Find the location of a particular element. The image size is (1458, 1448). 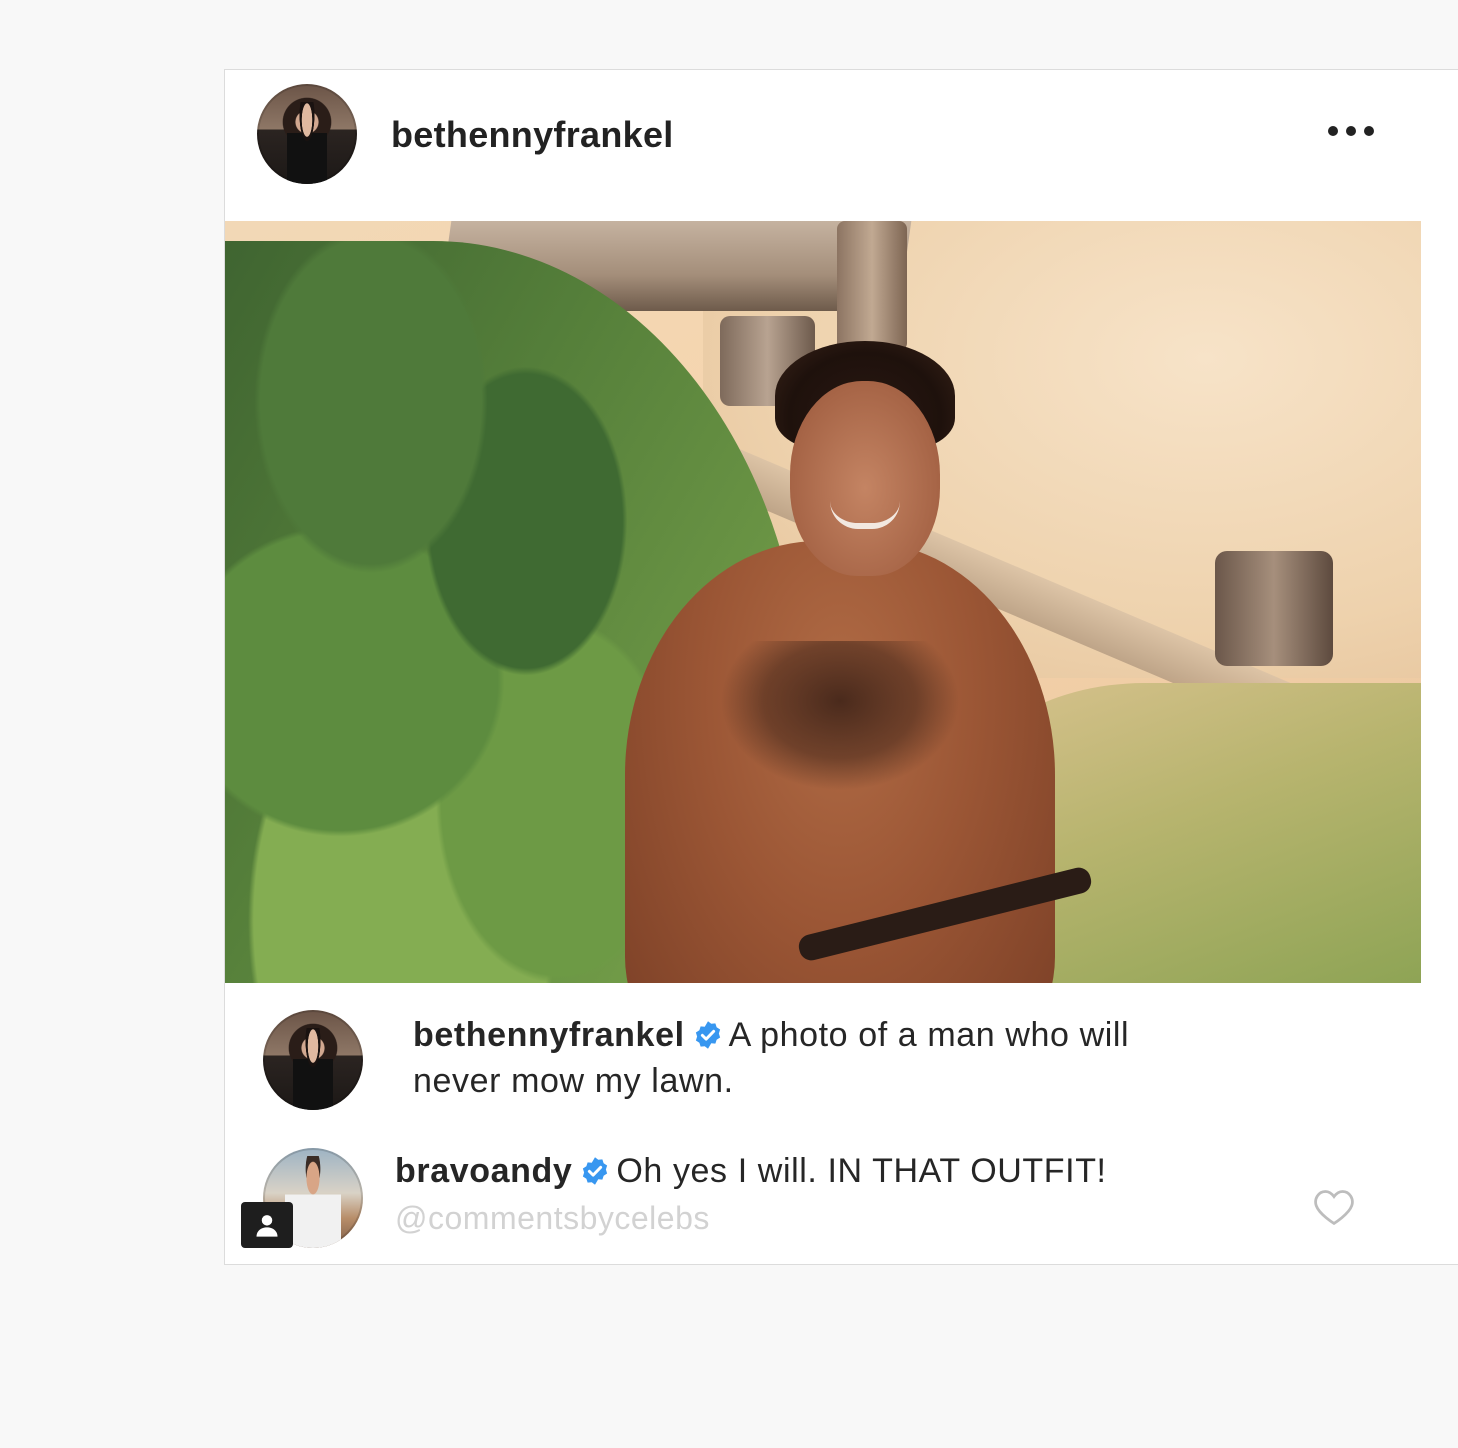

comment-text: Oh yes I will. IN THAT OUTFIT! is located at coordinates (861, 1171).